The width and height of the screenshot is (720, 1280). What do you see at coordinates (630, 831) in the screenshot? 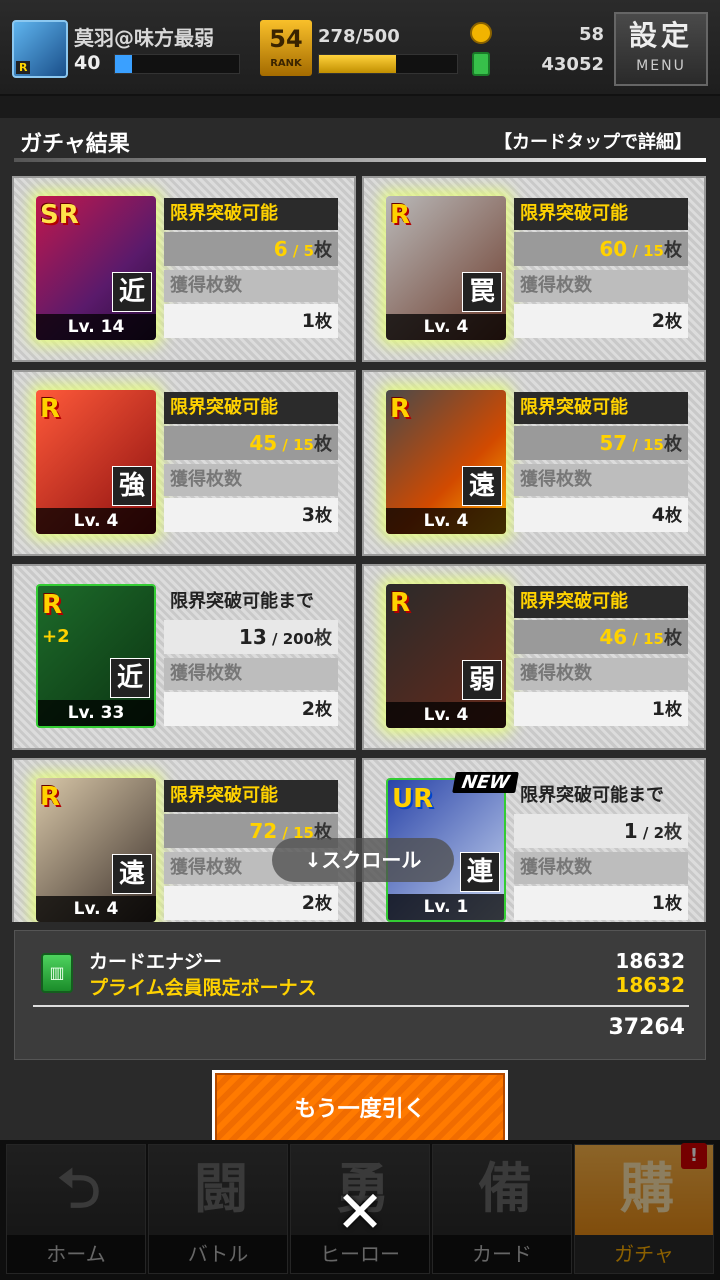
I see `limit-have: 1` at bounding box center [630, 831].